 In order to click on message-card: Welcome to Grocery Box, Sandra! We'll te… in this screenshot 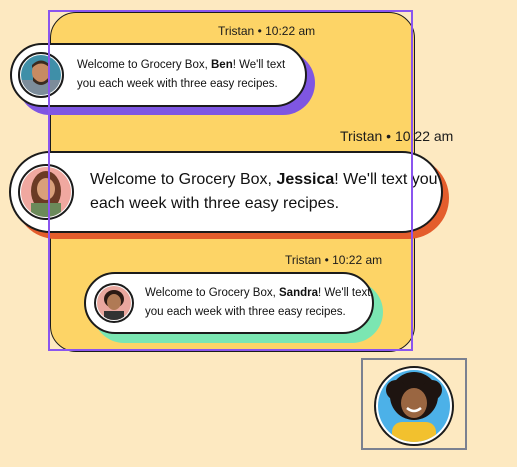, I will do `click(233, 307)`.